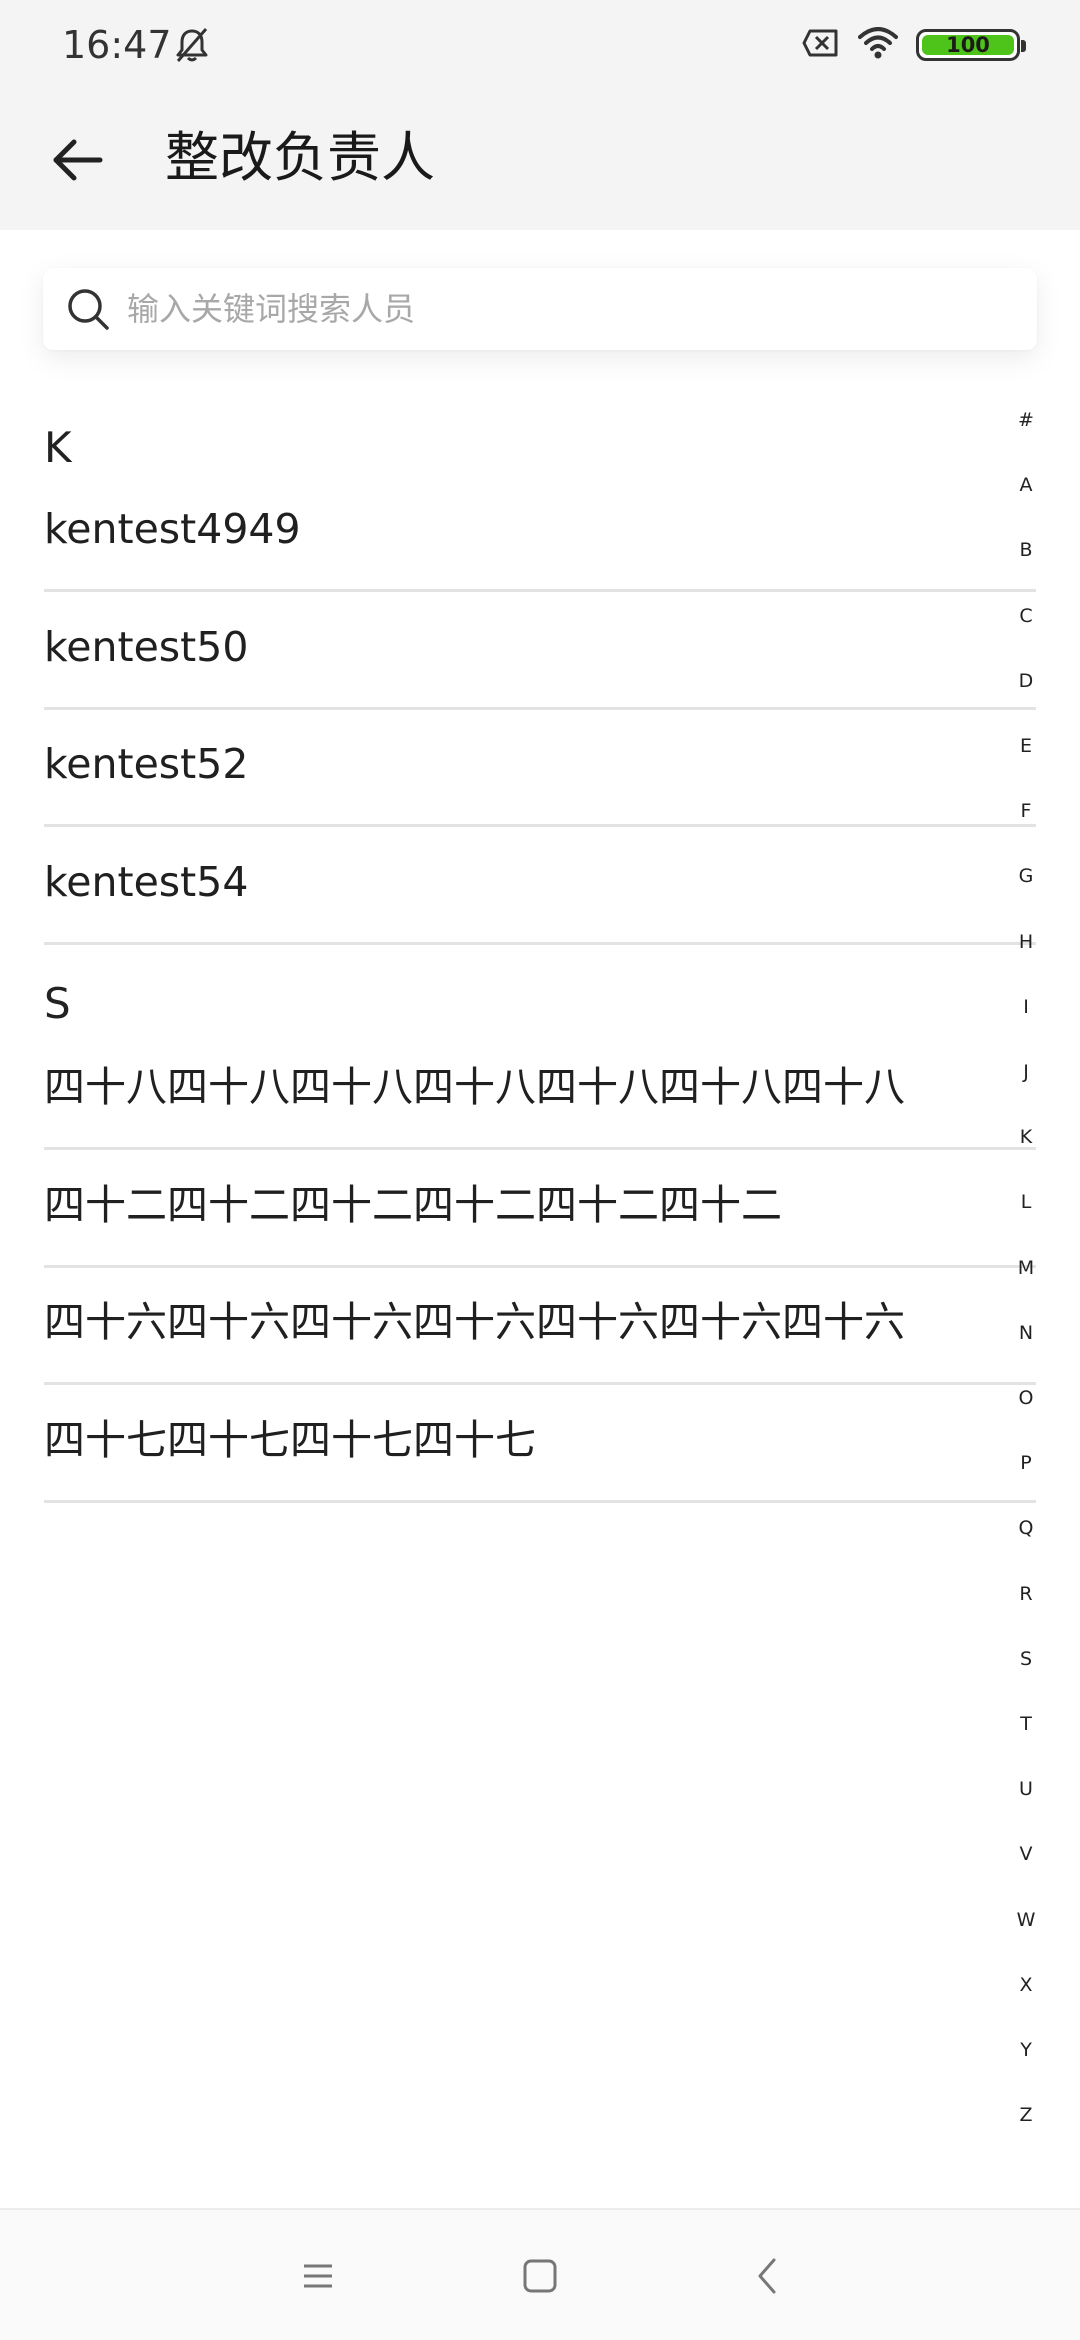 Image resolution: width=1080 pixels, height=2340 pixels. I want to click on contact-item: kentest50, so click(540, 651).